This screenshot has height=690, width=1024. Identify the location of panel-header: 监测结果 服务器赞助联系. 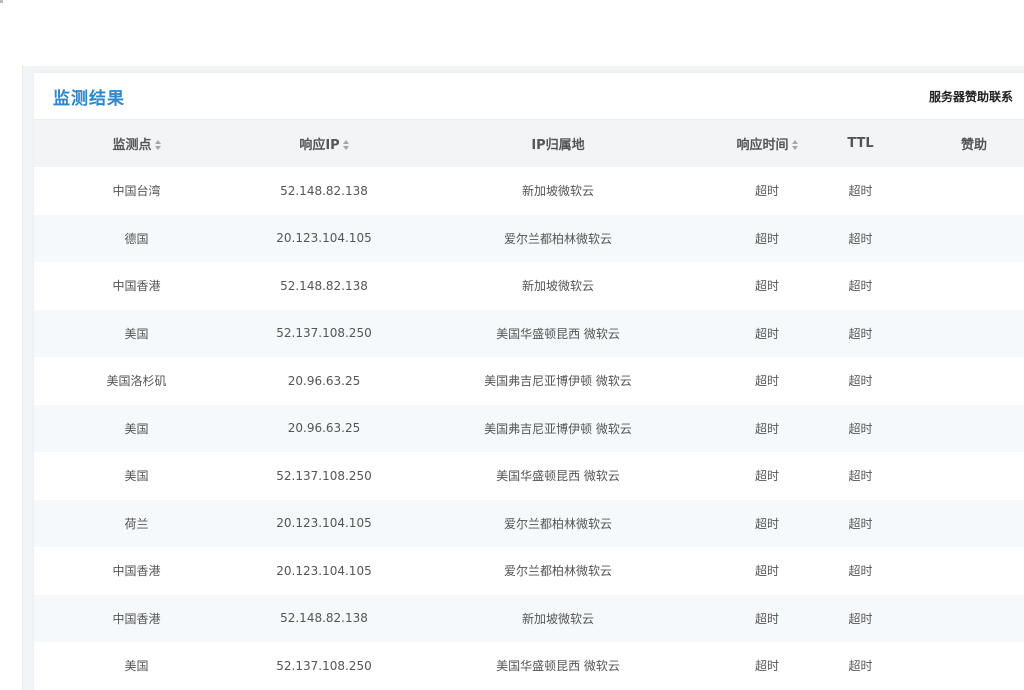
(529, 96).